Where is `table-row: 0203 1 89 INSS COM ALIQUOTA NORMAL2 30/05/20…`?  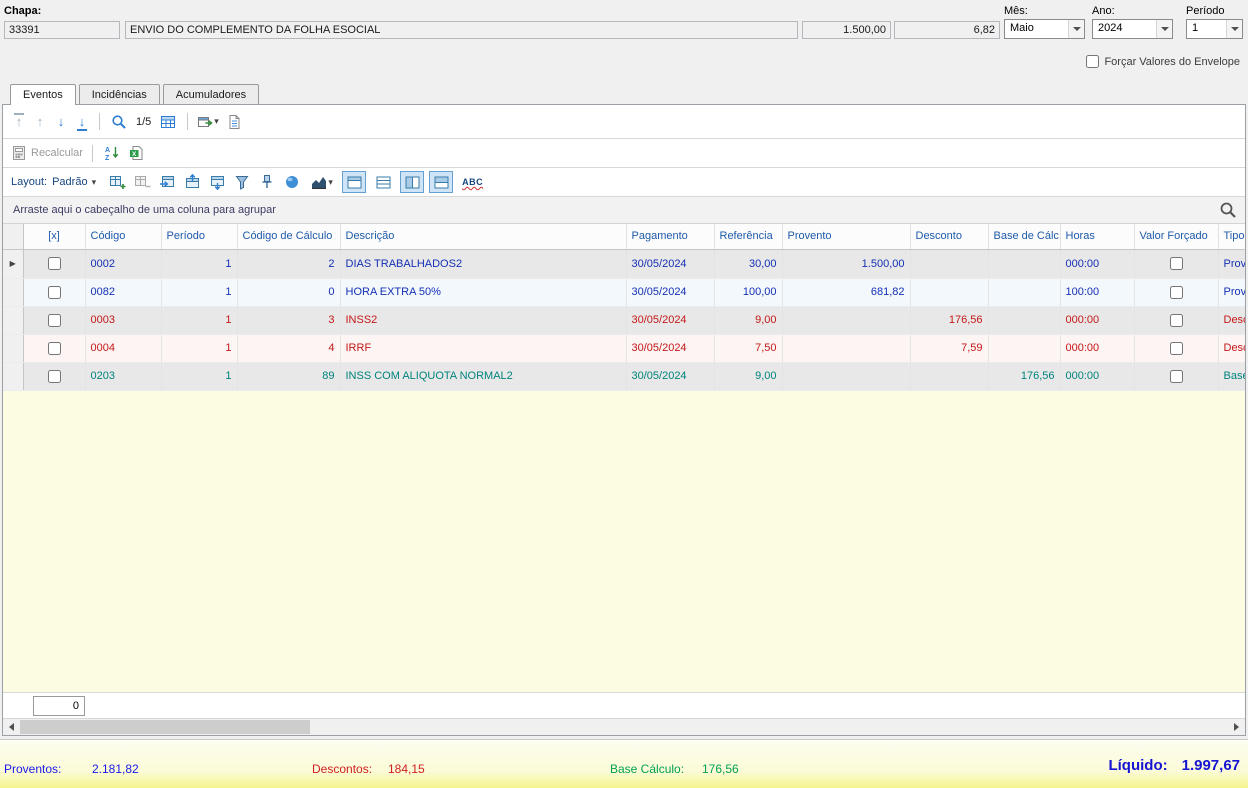 table-row: 0203 1 89 INSS COM ALIQUOTA NORMAL2 30/05/20… is located at coordinates (624, 376).